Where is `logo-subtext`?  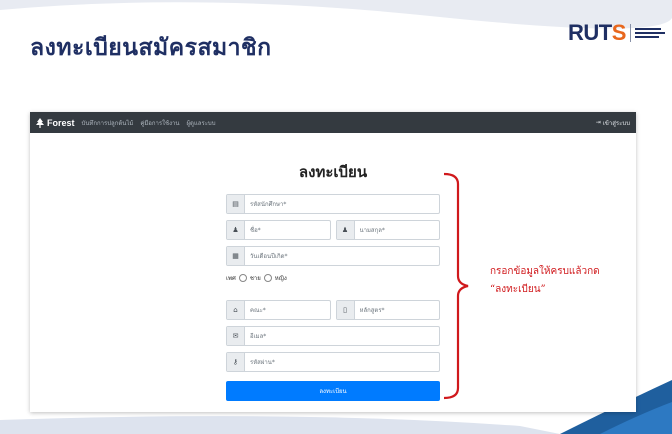 logo-subtext is located at coordinates (649, 33).